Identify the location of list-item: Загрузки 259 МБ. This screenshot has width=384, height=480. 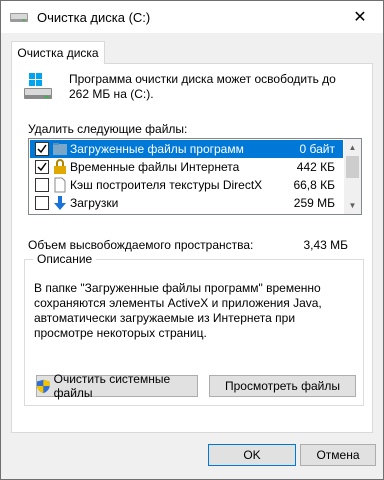
(186, 203).